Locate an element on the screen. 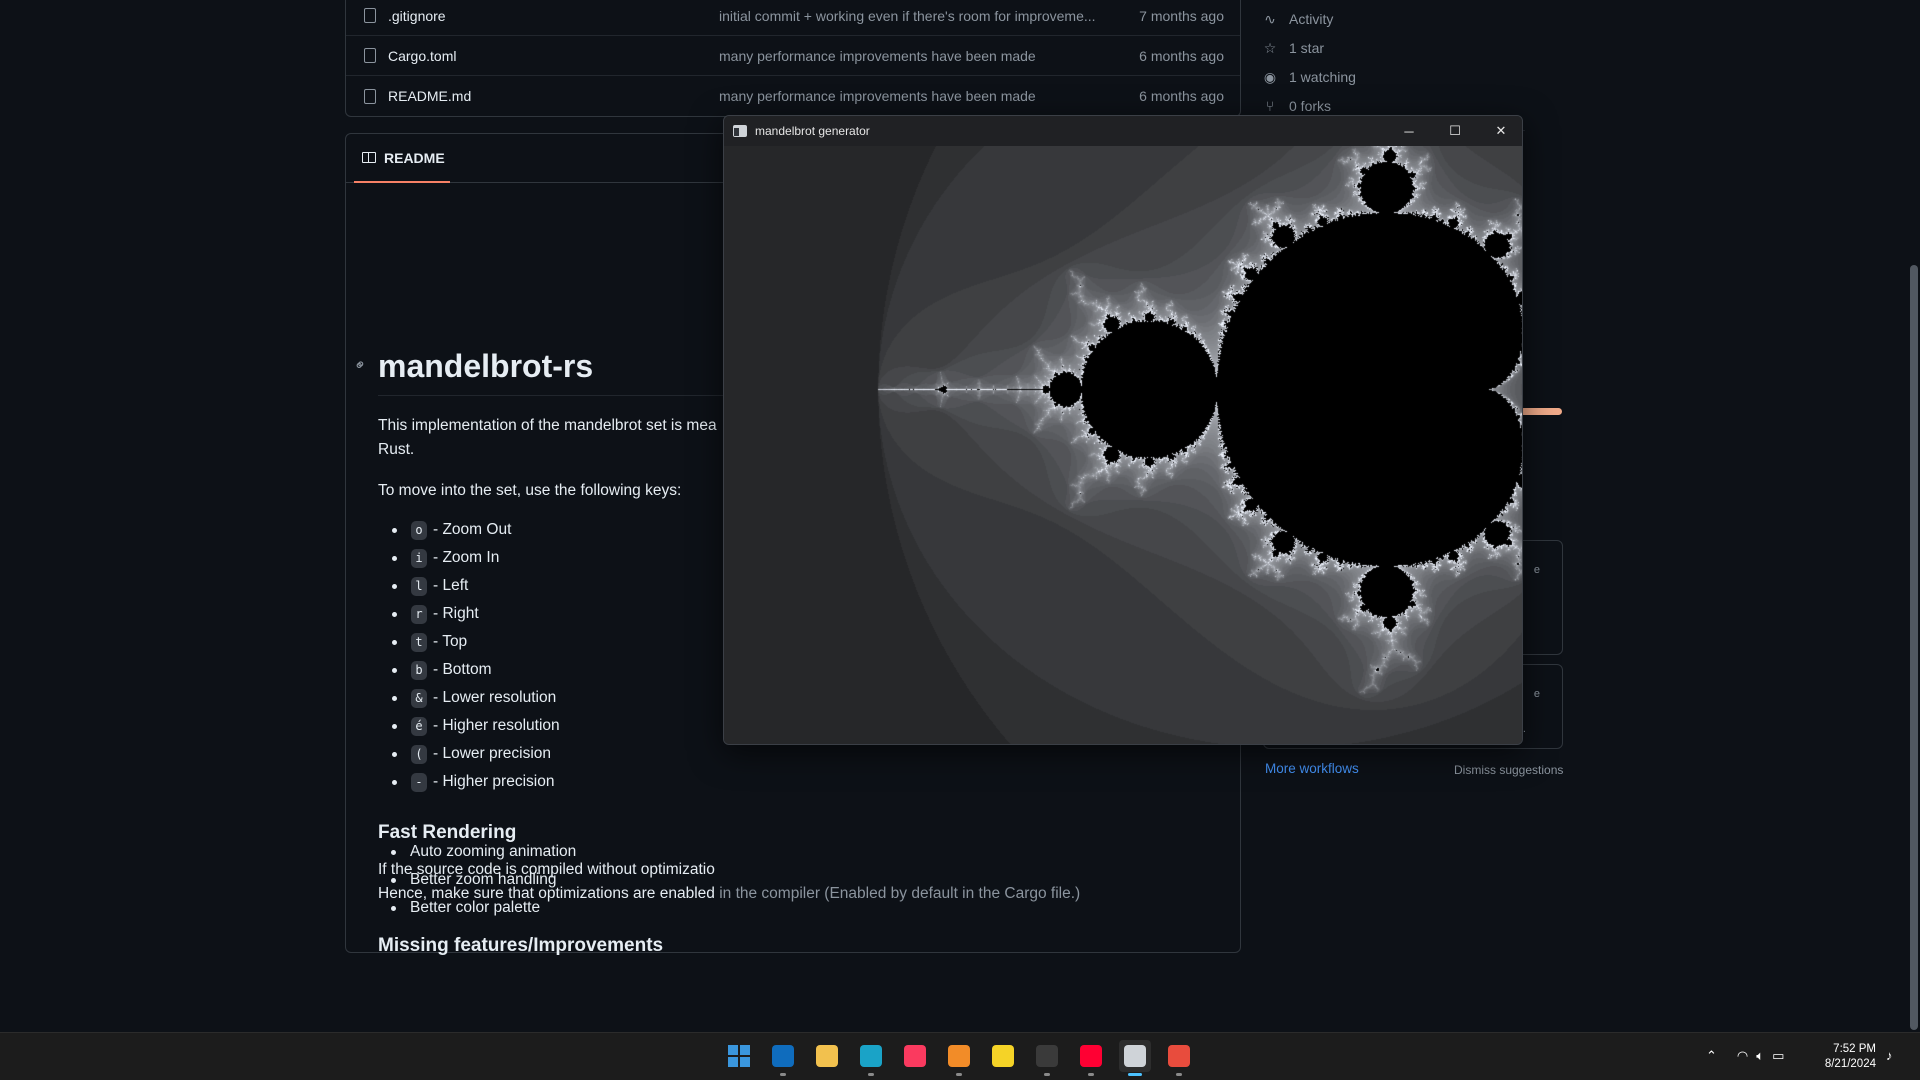  window-title: mandelbrot generator is located at coordinates (812, 131).